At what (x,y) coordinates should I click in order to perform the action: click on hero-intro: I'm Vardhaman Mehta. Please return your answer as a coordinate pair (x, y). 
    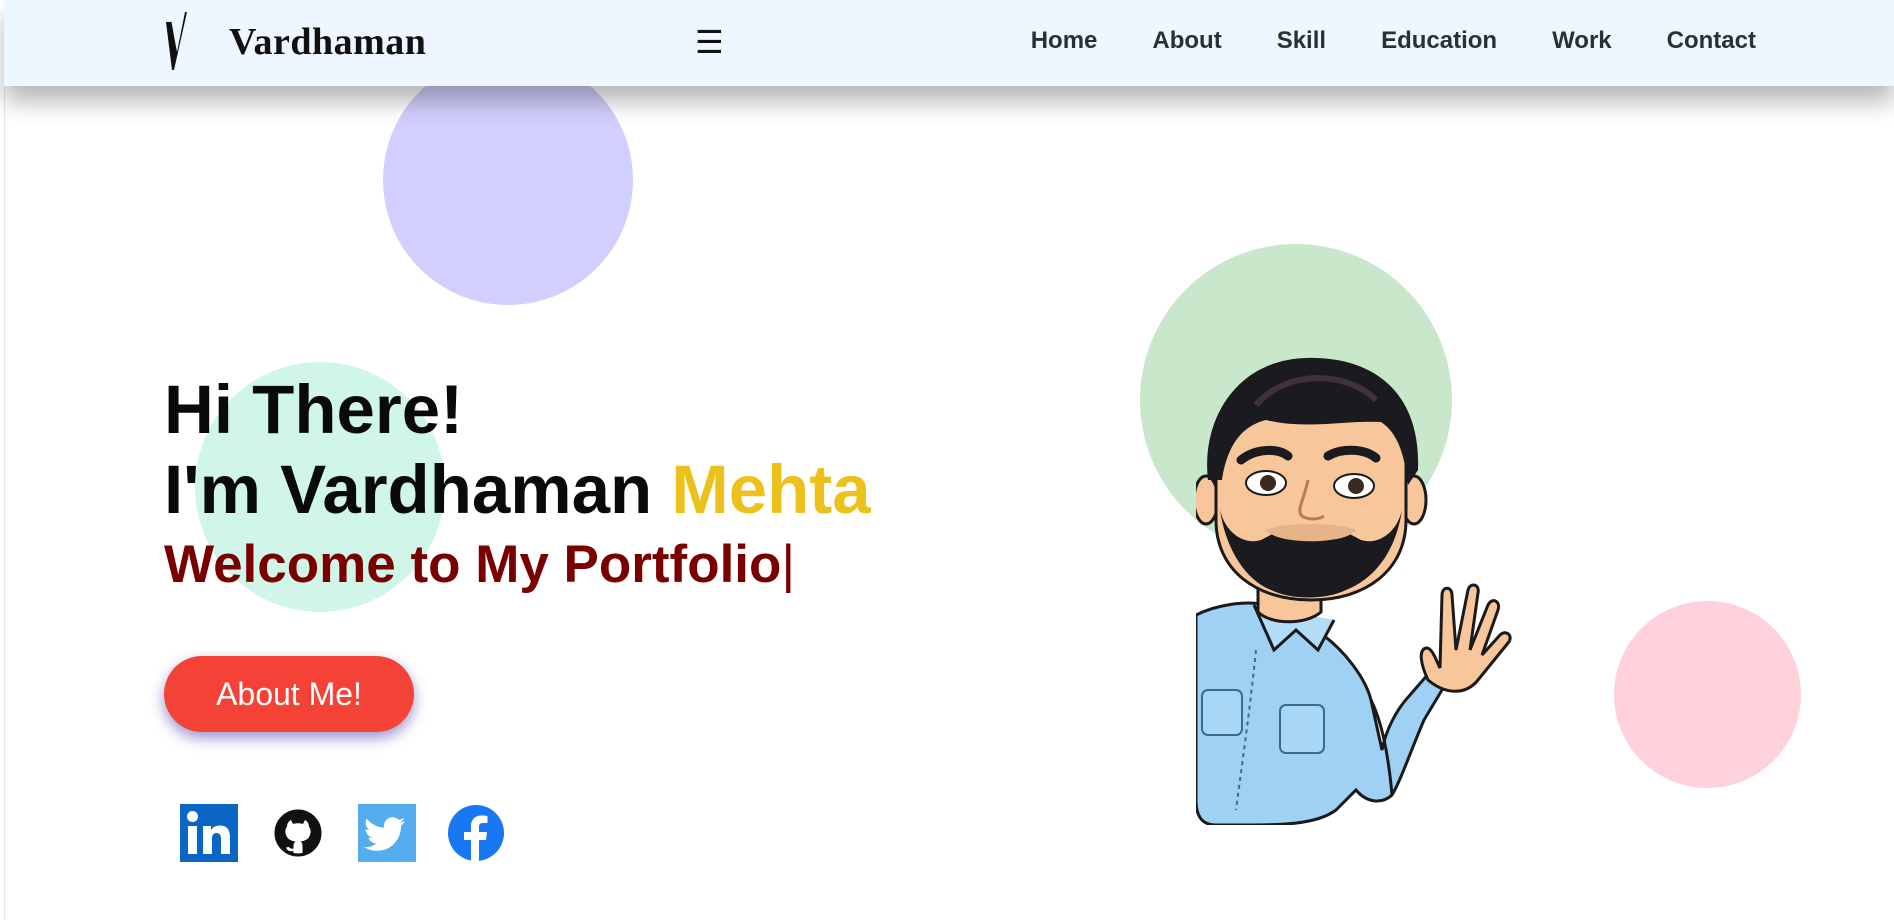
    Looking at the image, I should click on (517, 490).